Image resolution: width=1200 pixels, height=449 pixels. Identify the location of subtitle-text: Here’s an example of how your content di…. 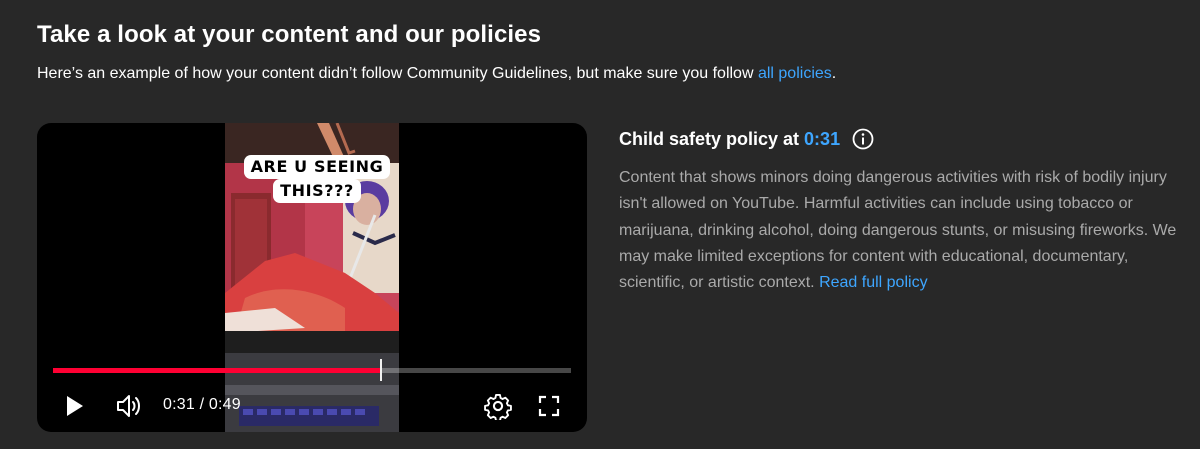
(397, 73).